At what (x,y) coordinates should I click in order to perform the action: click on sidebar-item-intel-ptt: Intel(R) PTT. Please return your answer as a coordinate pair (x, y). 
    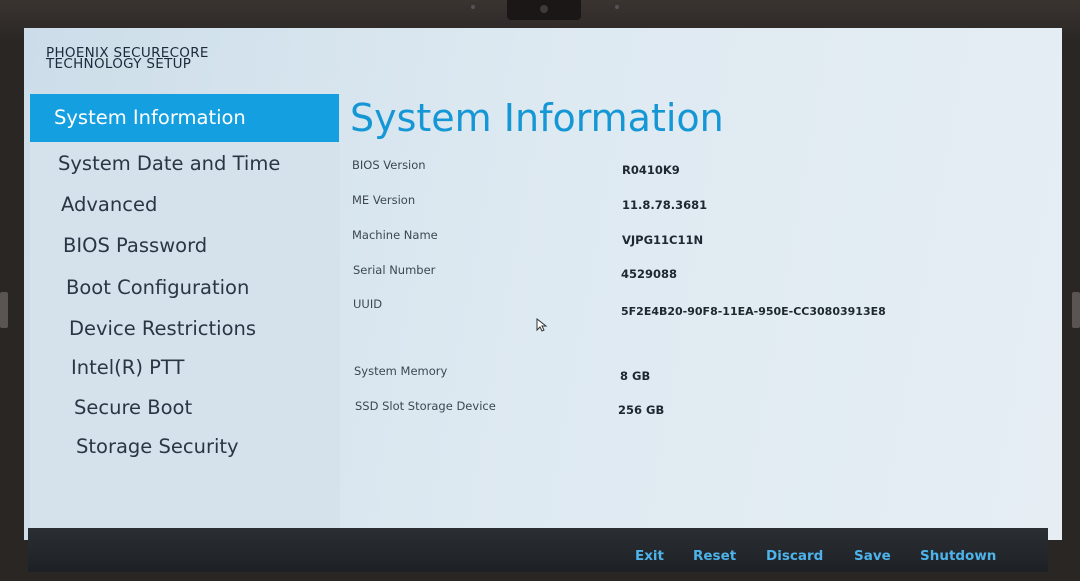
    Looking at the image, I should click on (185, 368).